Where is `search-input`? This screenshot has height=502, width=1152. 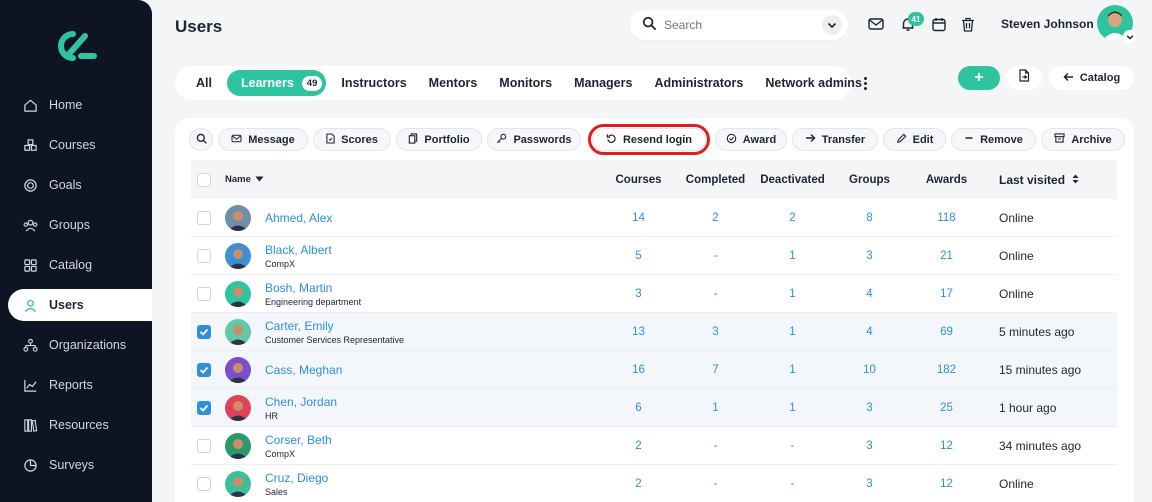
search-input is located at coordinates (739, 25).